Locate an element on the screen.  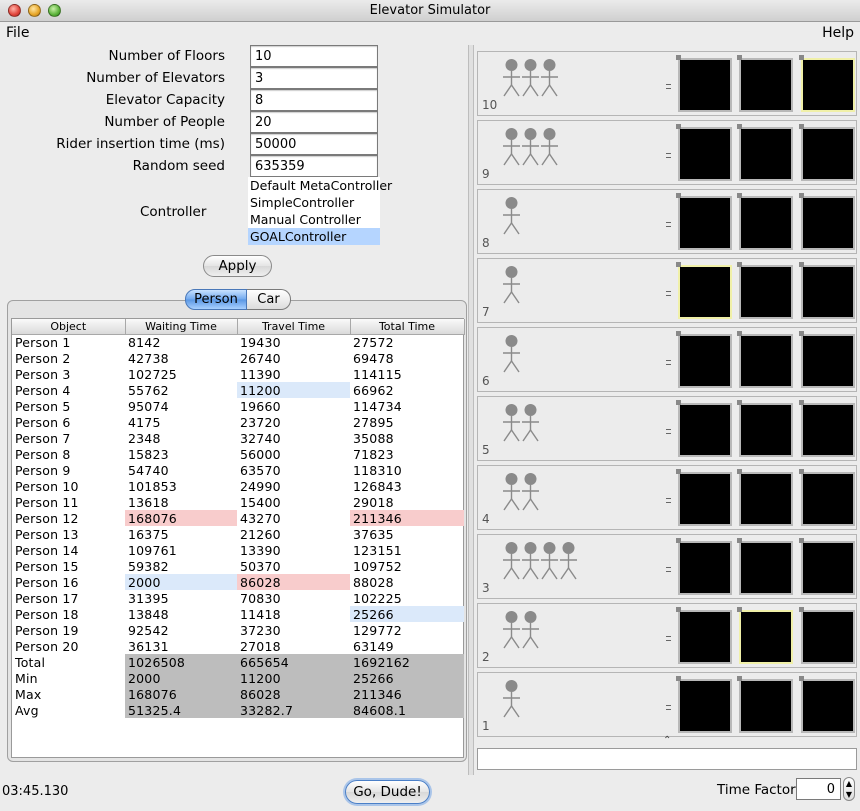
cell-travel: 24990 is located at coordinates (260, 486).